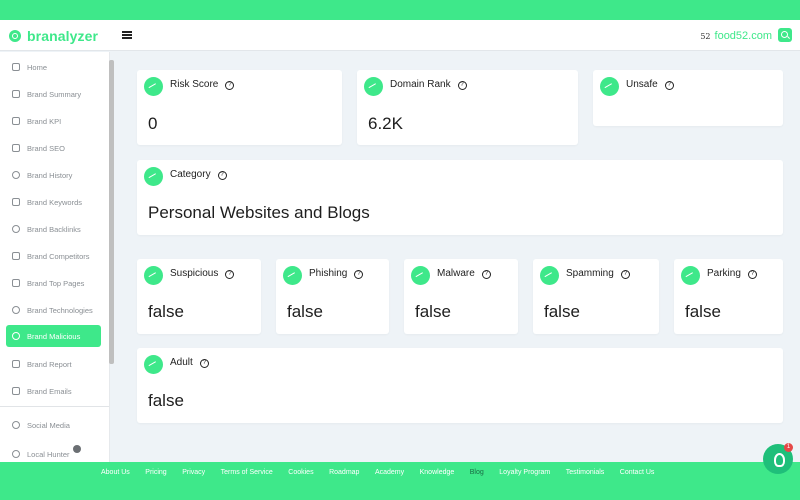  Describe the element at coordinates (155, 472) in the screenshot. I see `footer-link-pricing: Pricing` at that location.